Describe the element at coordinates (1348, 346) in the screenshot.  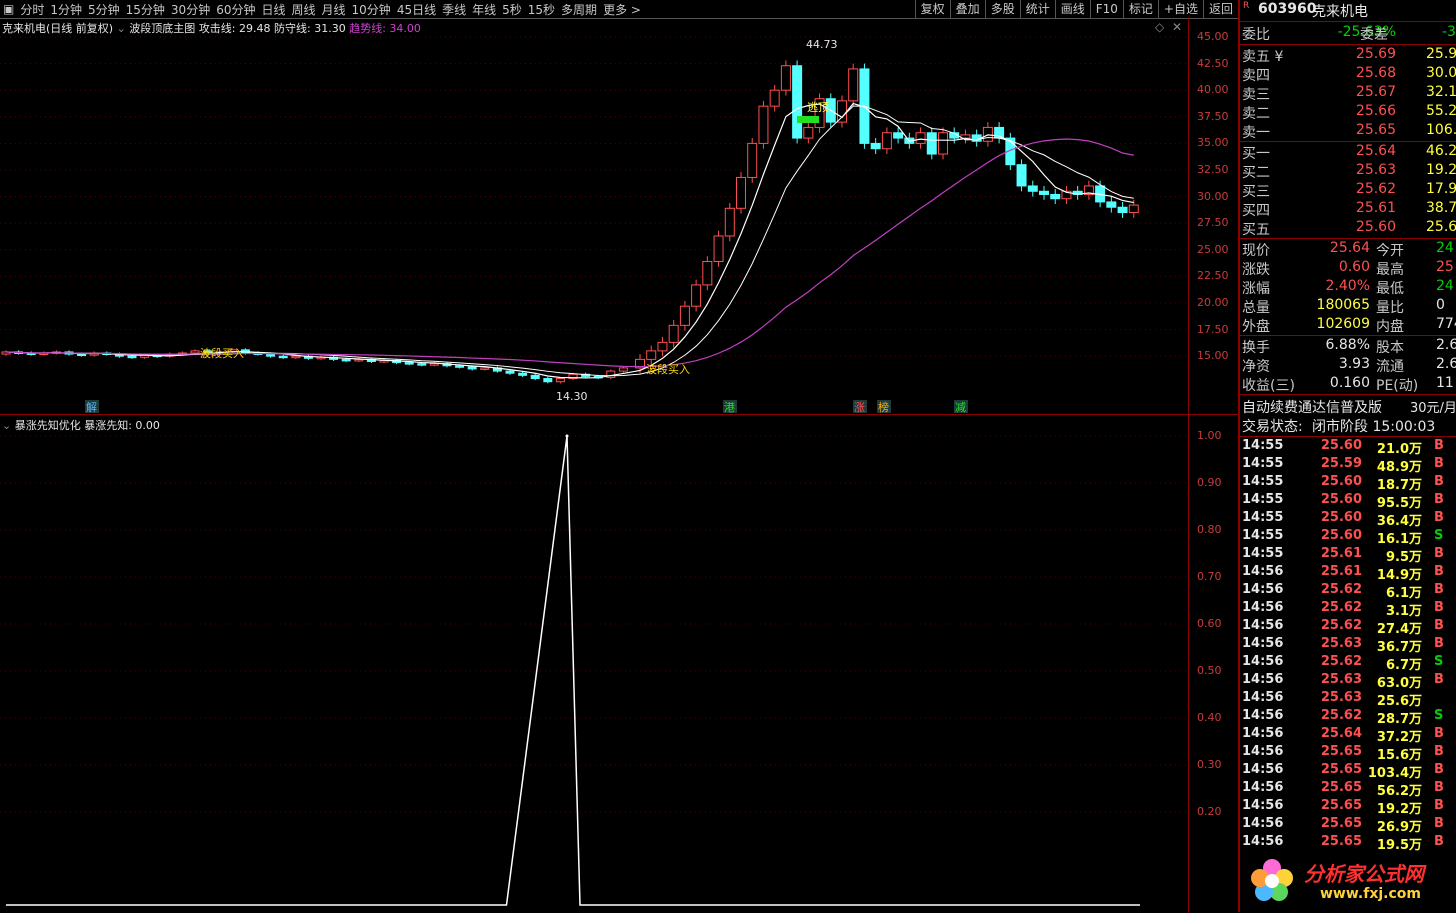
I see `stat-row: 换手 6.88% 股本 2.63` at that location.